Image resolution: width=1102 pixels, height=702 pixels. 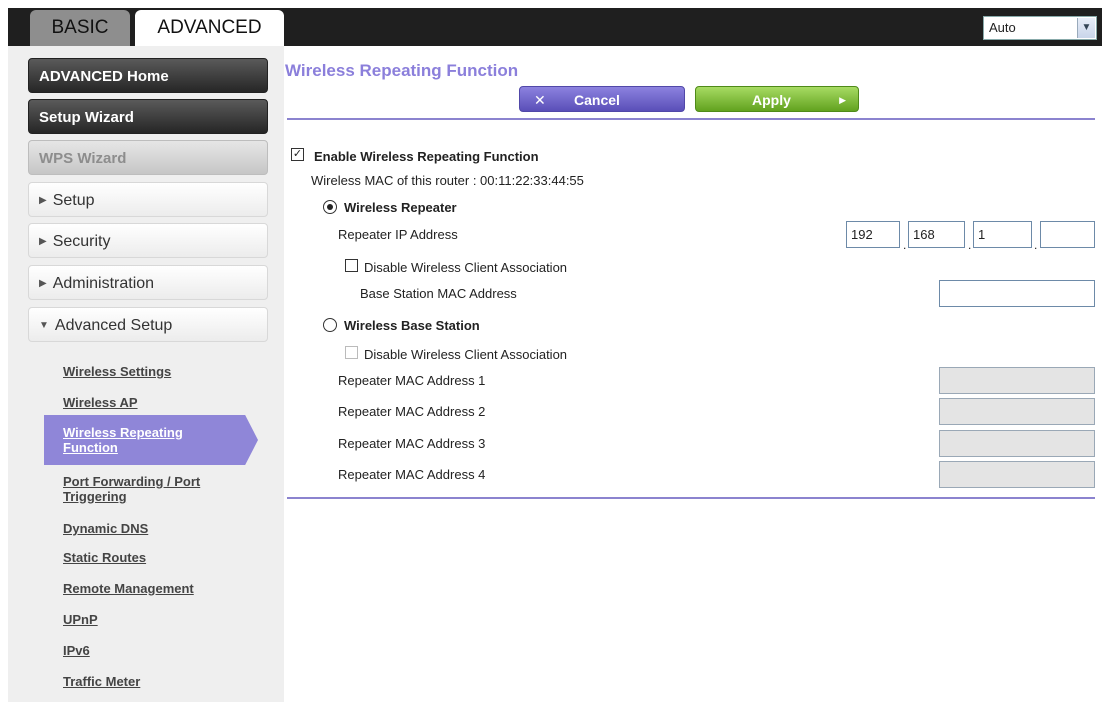 I want to click on repeater-ip-label: Repeater IP Address, so click(x=398, y=234).